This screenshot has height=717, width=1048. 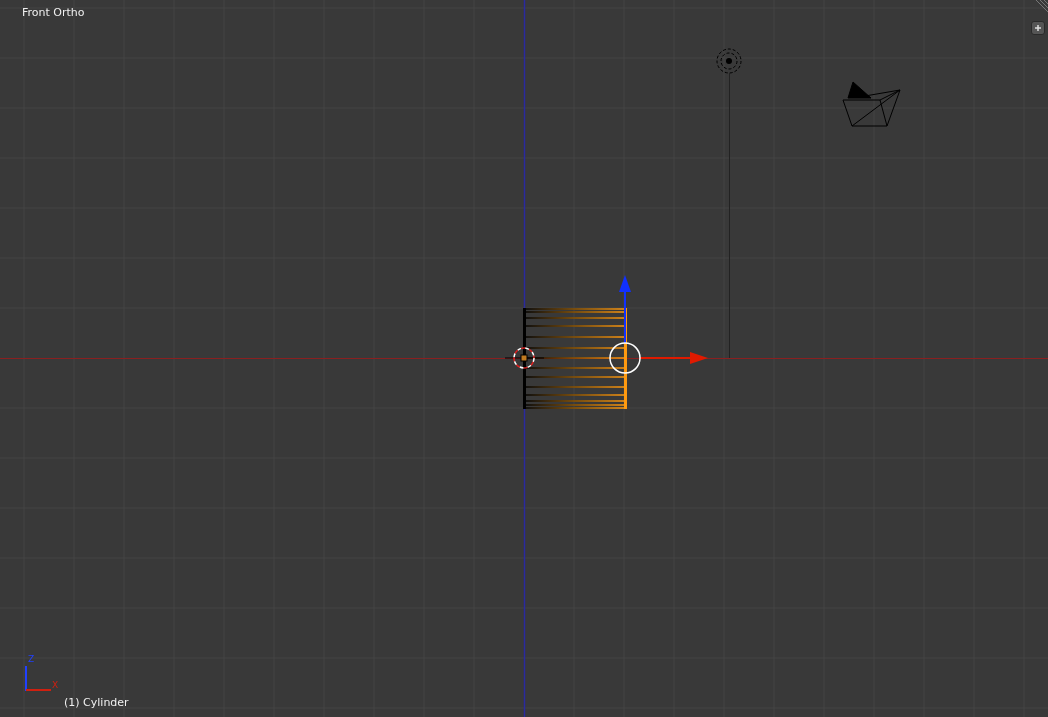 What do you see at coordinates (658, 324) in the screenshot?
I see `transform-gizmo-drawing` at bounding box center [658, 324].